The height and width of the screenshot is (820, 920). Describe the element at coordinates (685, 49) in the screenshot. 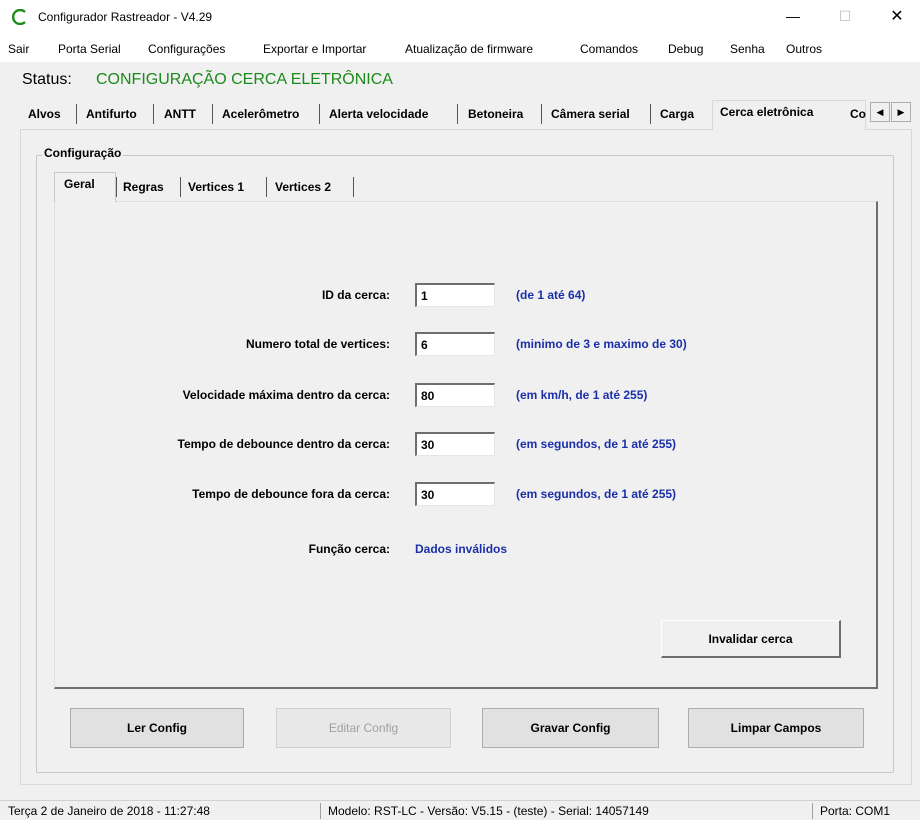

I see `menu-debug: Debug` at that location.